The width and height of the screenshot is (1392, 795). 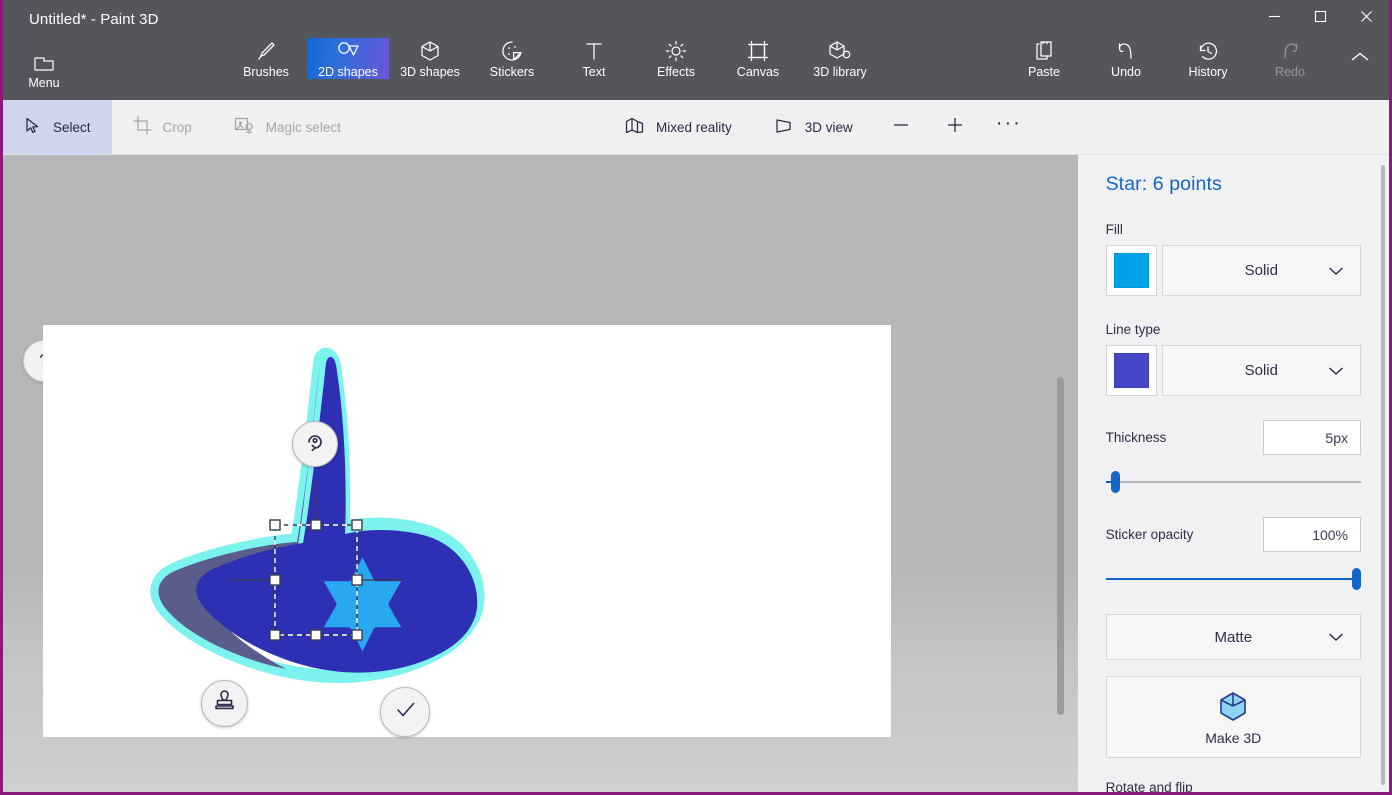 What do you see at coordinates (177, 127) in the screenshot?
I see `tool-crop-label: Crop` at bounding box center [177, 127].